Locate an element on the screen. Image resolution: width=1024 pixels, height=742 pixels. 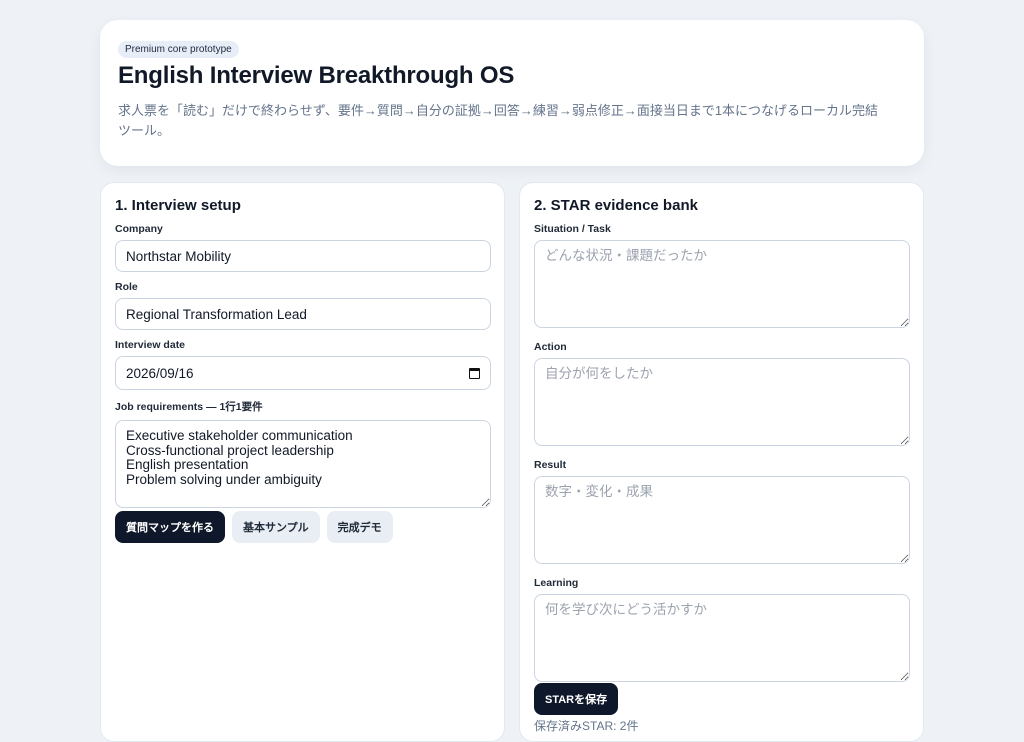
role-input is located at coordinates (303, 314).